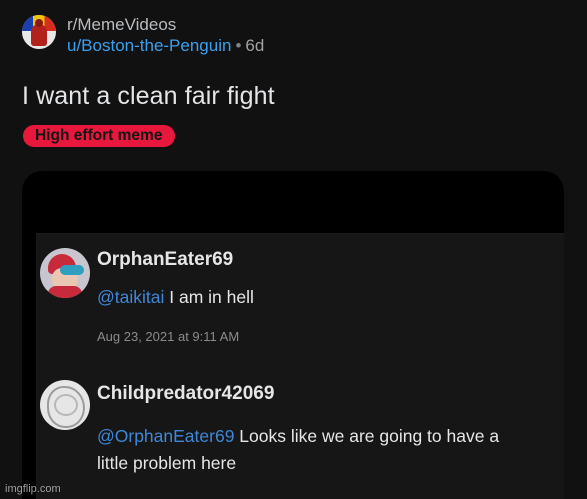 Image resolution: width=587 pixels, height=499 pixels. I want to click on flair-badge: High effort meme, so click(99, 136).